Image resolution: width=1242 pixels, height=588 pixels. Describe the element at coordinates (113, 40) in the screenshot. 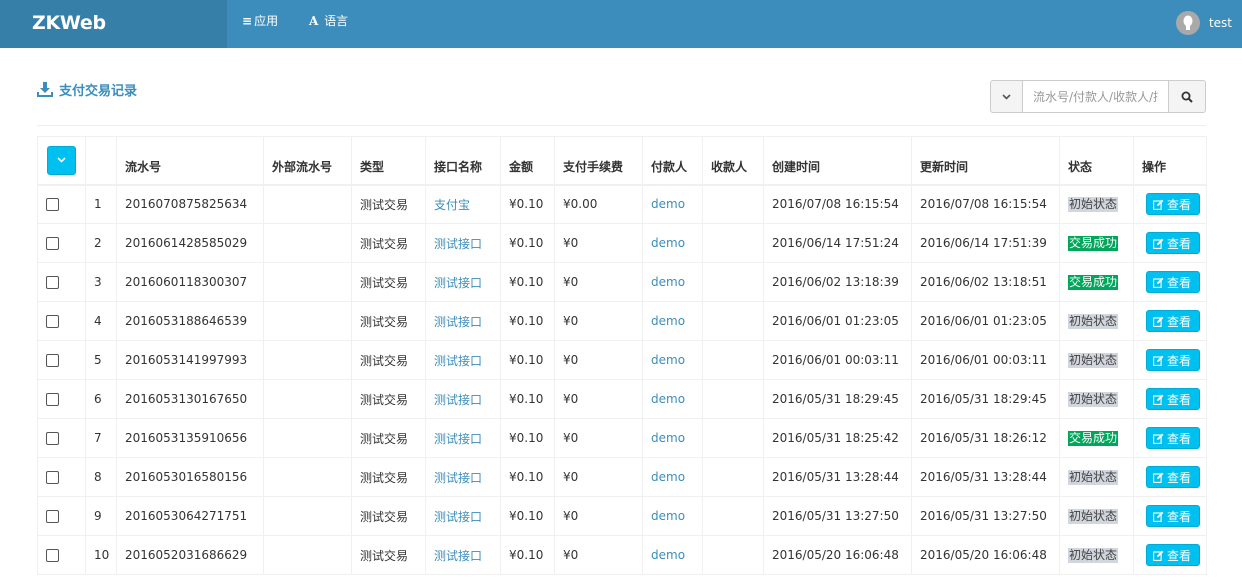

I see `brand-logo: ZKWeb Framework` at that location.